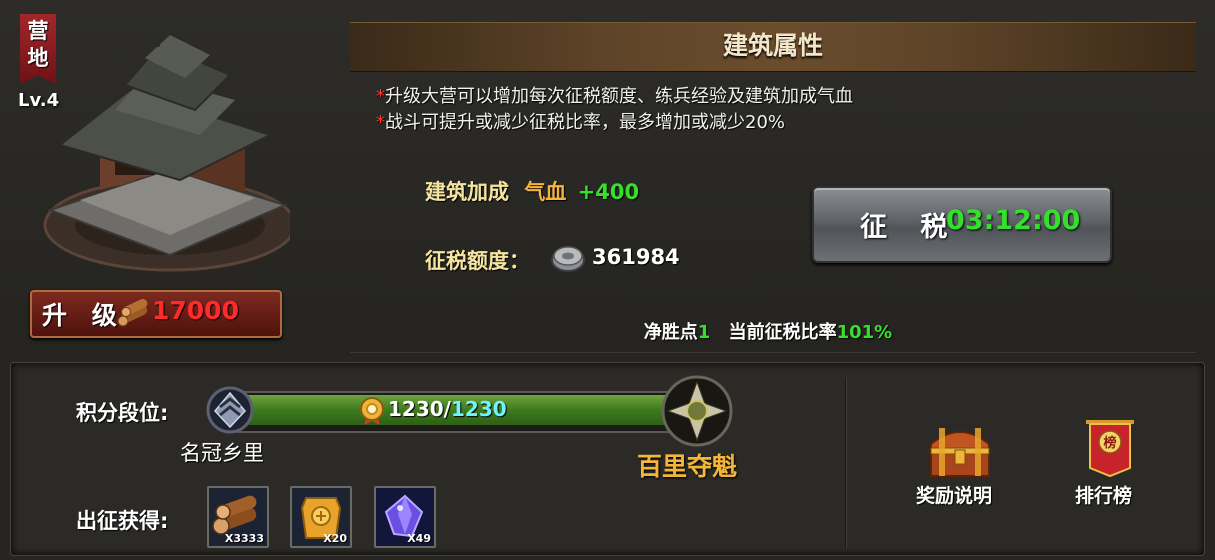 This screenshot has height=560, width=1215. What do you see at coordinates (910, 227) in the screenshot?
I see `tax-button-label: 征 税` at bounding box center [910, 227].